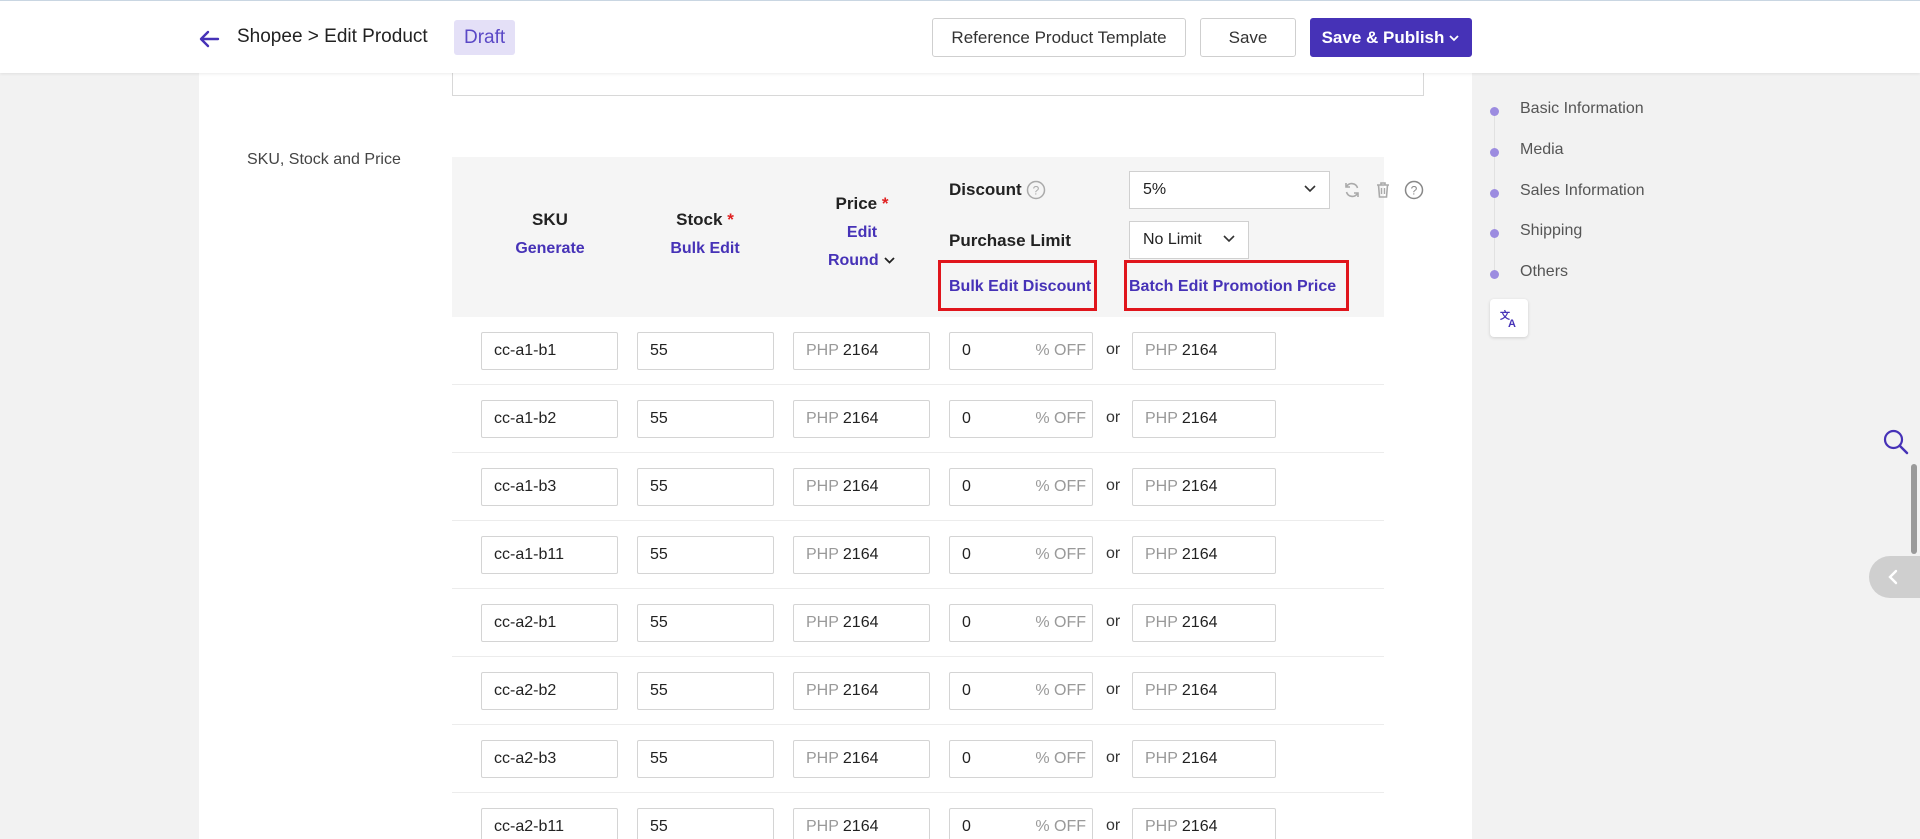 The height and width of the screenshot is (839, 1920). What do you see at coordinates (210, 39) in the screenshot?
I see `back-arrow-icon` at bounding box center [210, 39].